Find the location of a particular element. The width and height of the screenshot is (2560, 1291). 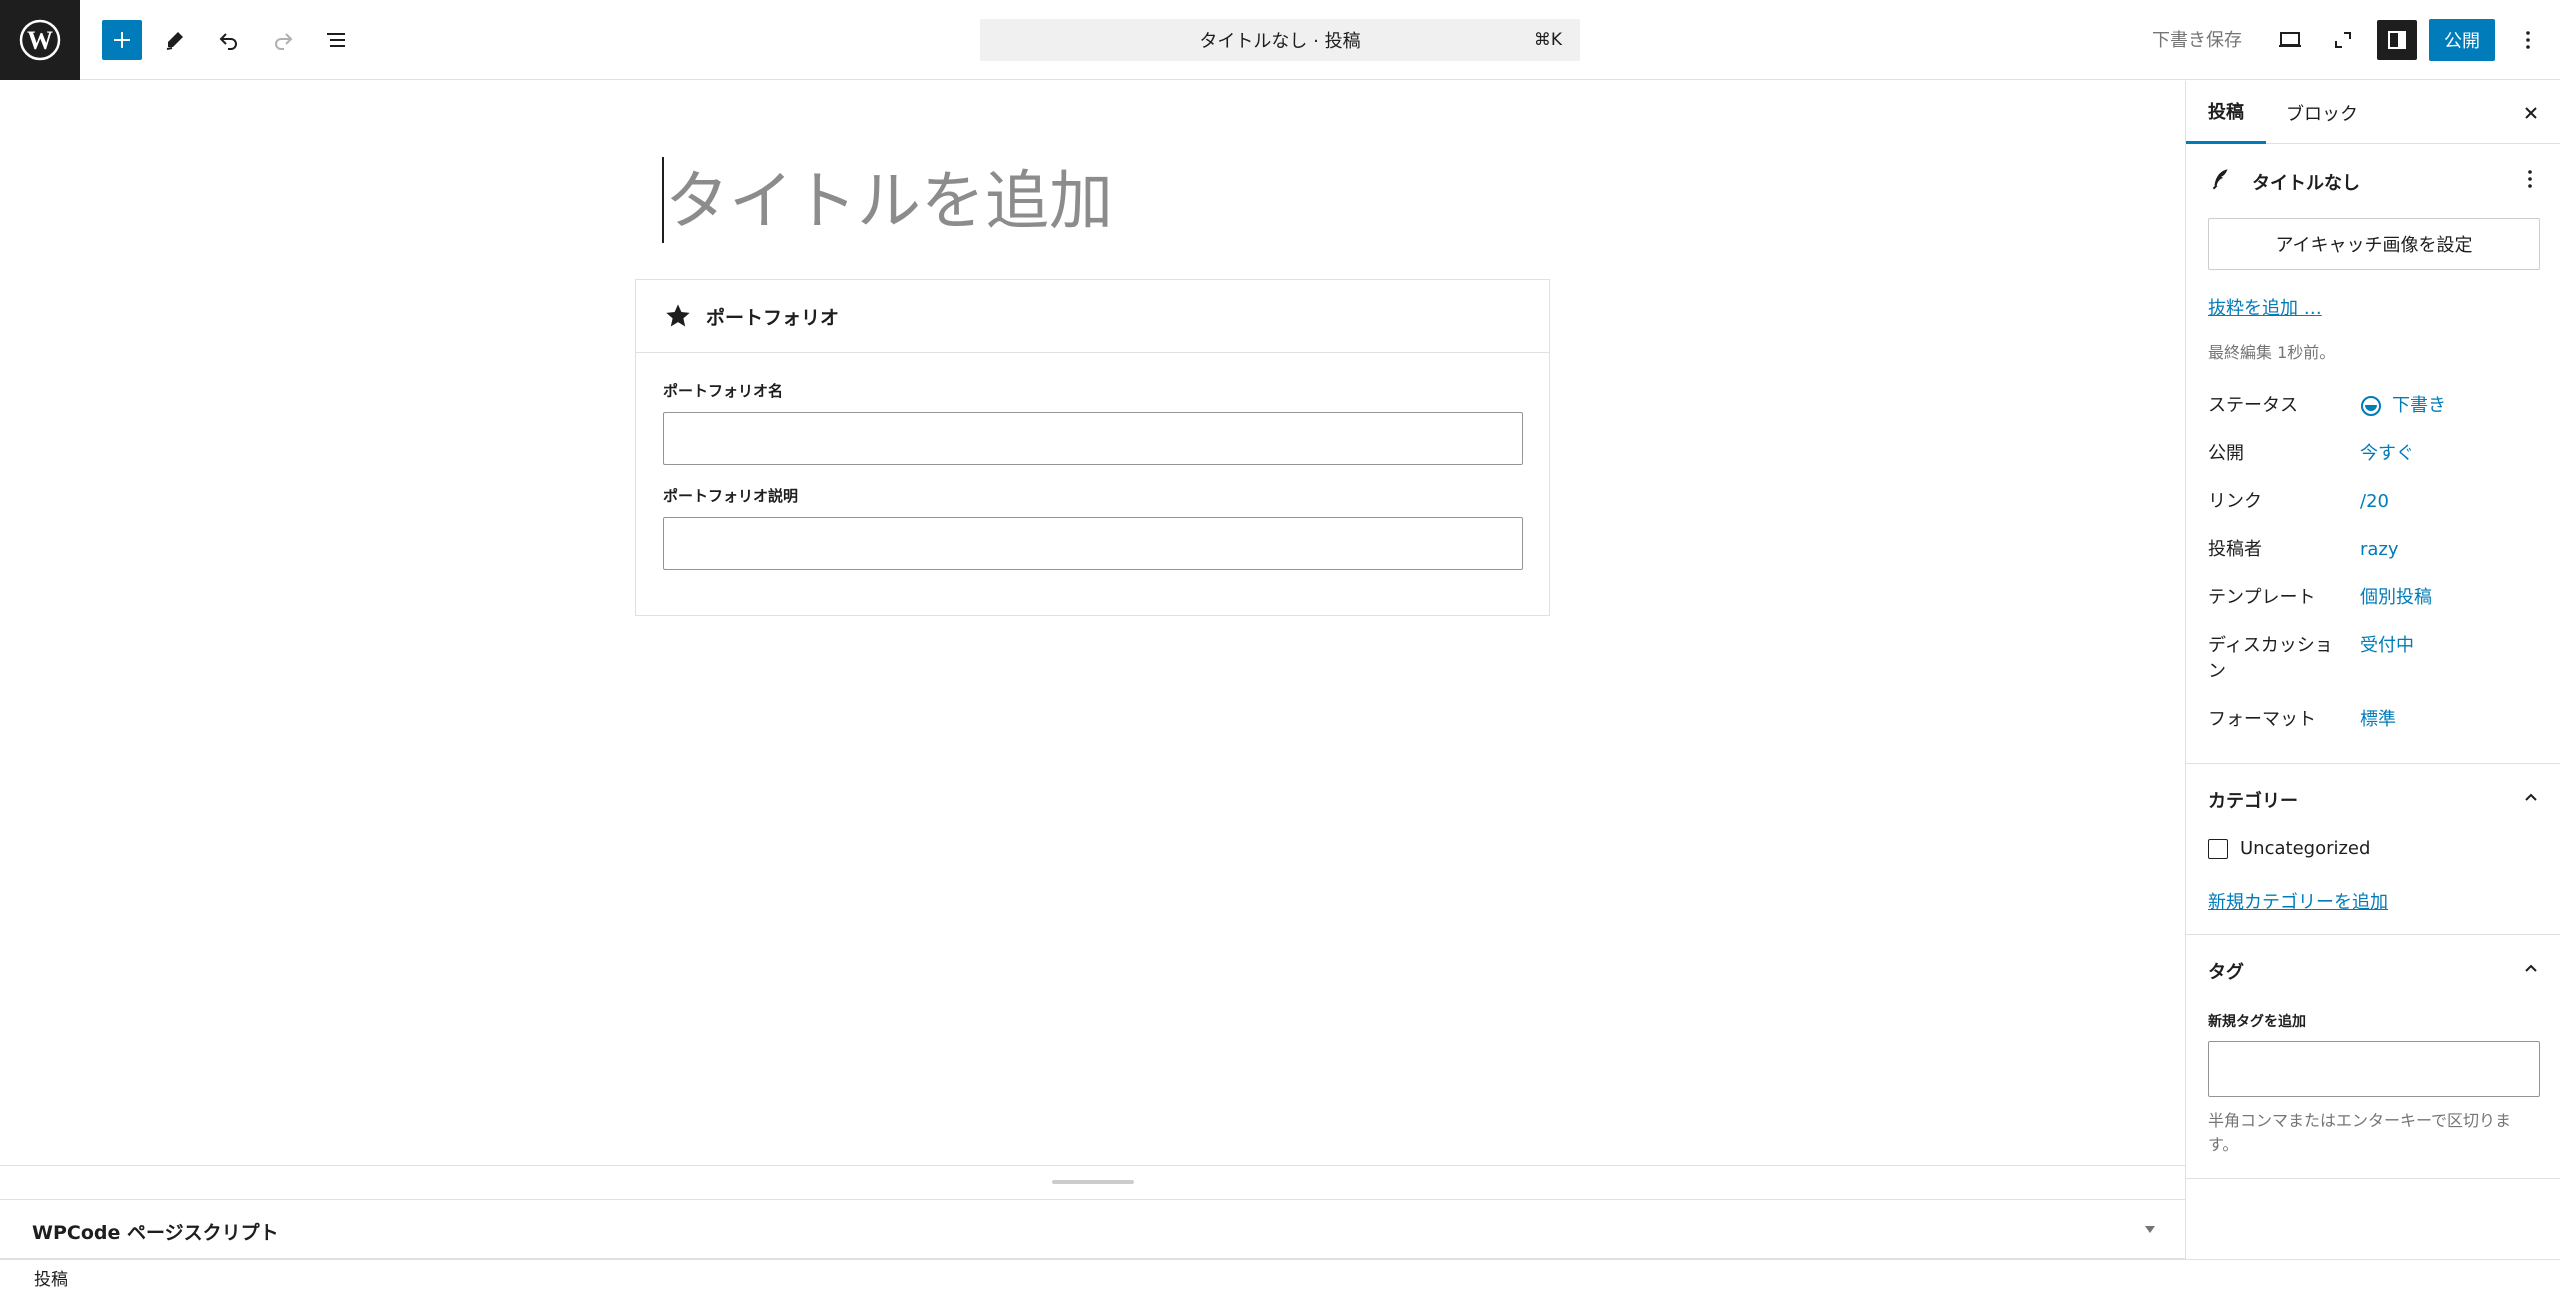

post-title-input: タイトルを追加 is located at coordinates (889, 202).